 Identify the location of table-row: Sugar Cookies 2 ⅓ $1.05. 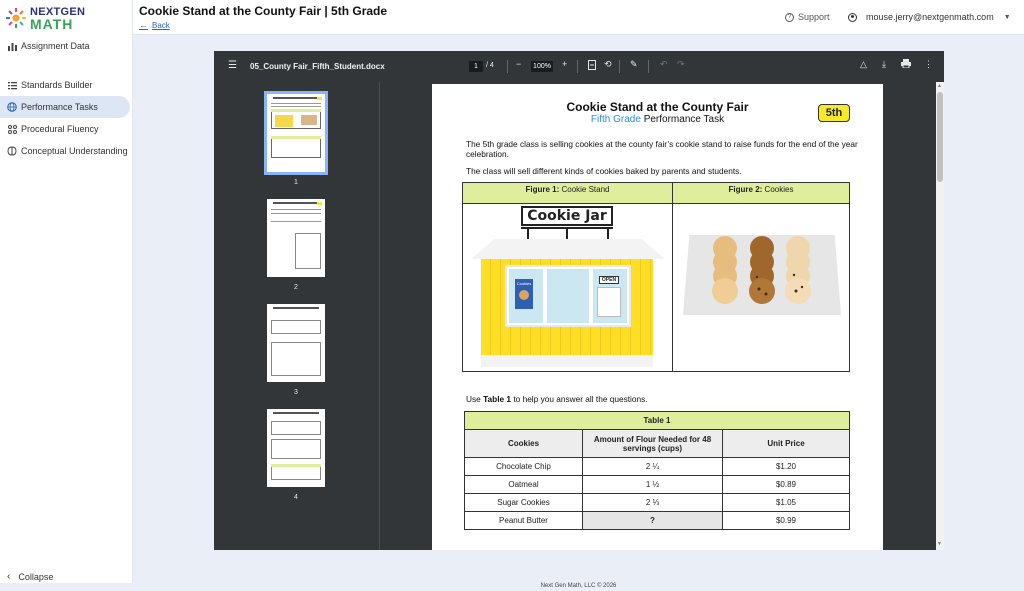
(657, 502).